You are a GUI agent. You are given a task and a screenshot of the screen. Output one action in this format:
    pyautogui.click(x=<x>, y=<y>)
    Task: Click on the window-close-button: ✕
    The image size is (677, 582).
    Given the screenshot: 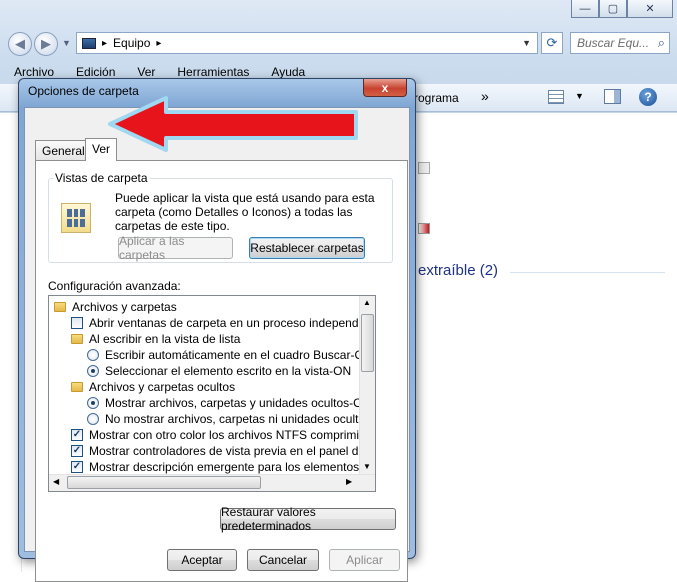 What is the action you would take?
    pyautogui.click(x=650, y=9)
    